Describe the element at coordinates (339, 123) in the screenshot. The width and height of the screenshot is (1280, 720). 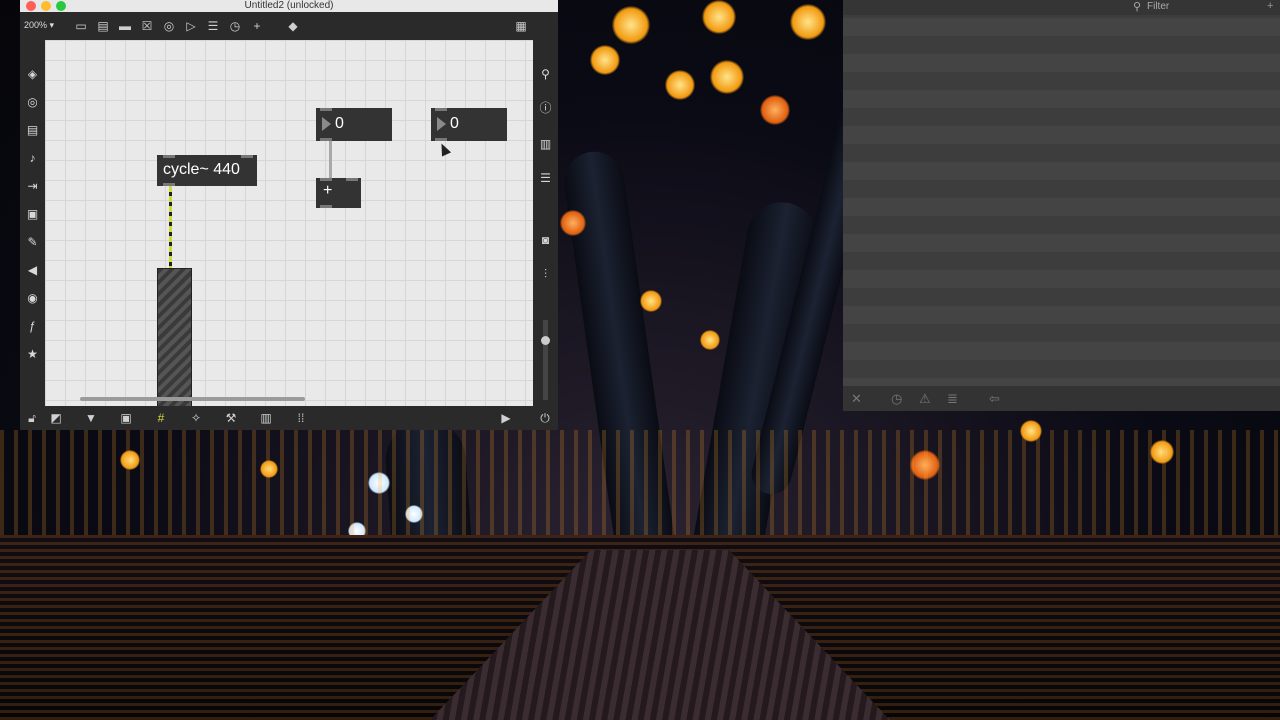
I see `number-box-1-value: 0` at that location.